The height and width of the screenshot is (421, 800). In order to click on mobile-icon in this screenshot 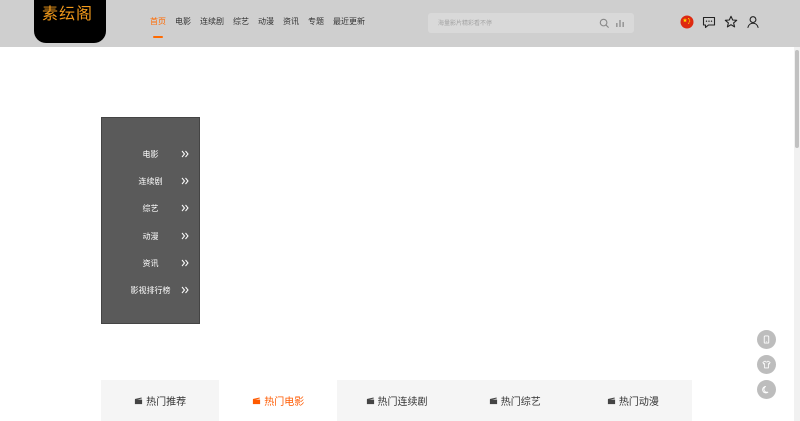, I will do `click(766, 339)`.